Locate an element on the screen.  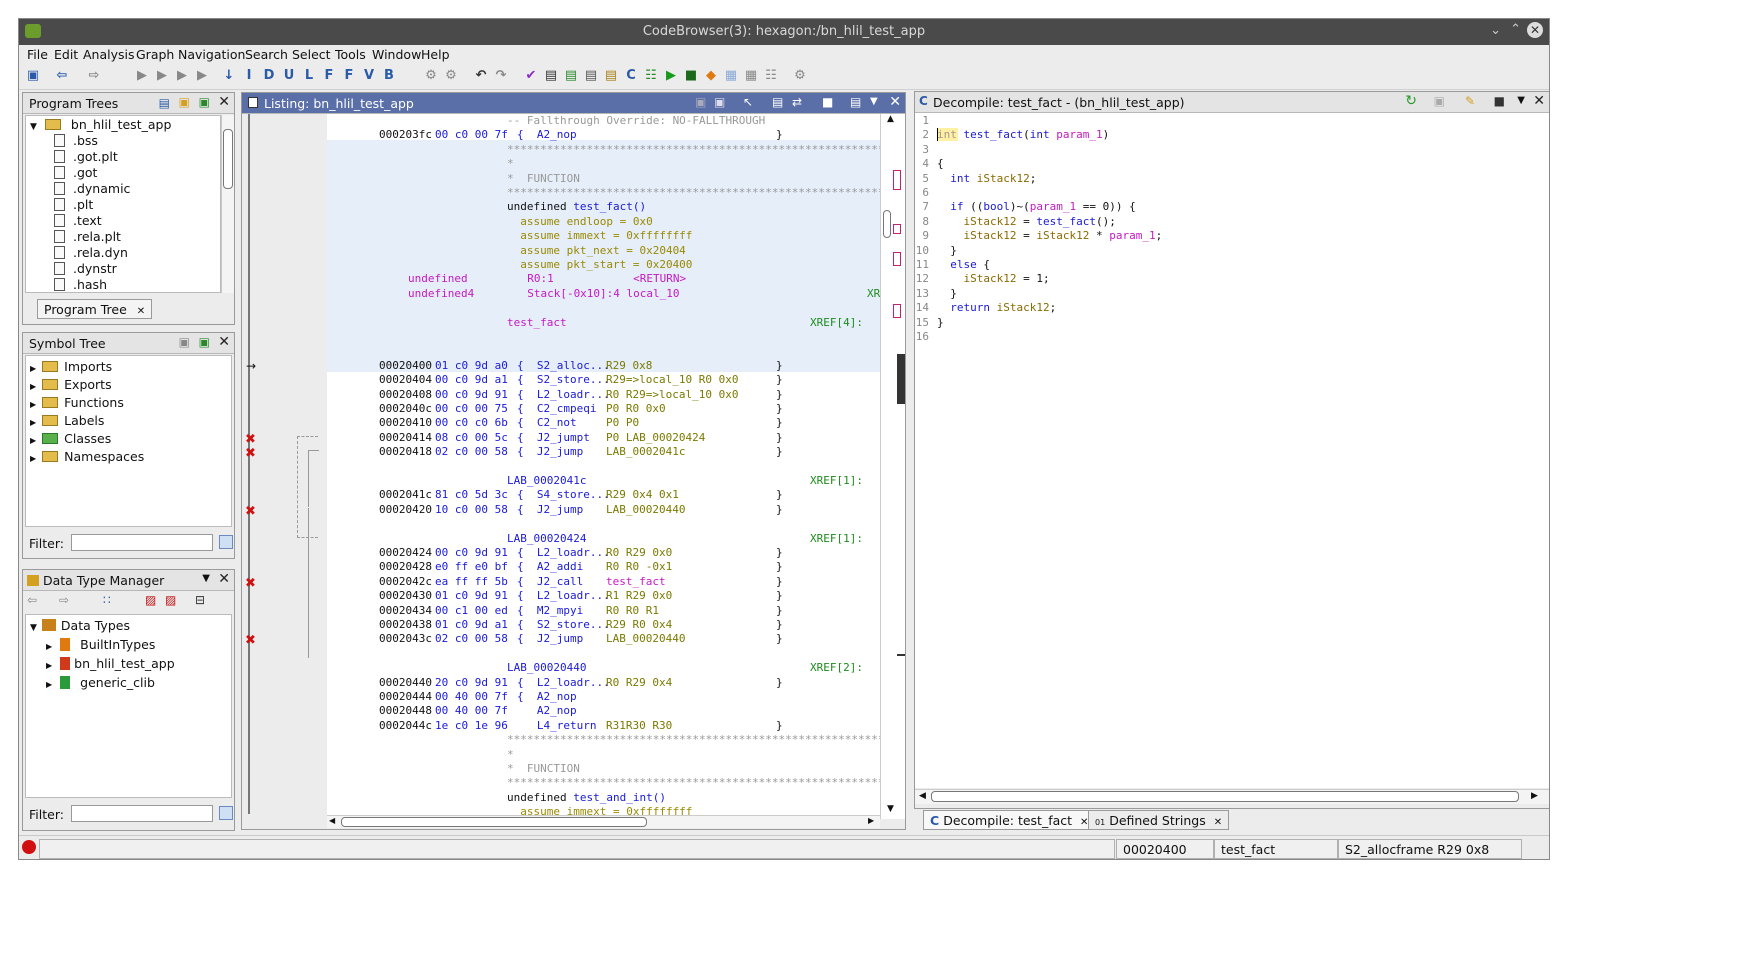
copy-icon: ▣ is located at coordinates (700, 102).